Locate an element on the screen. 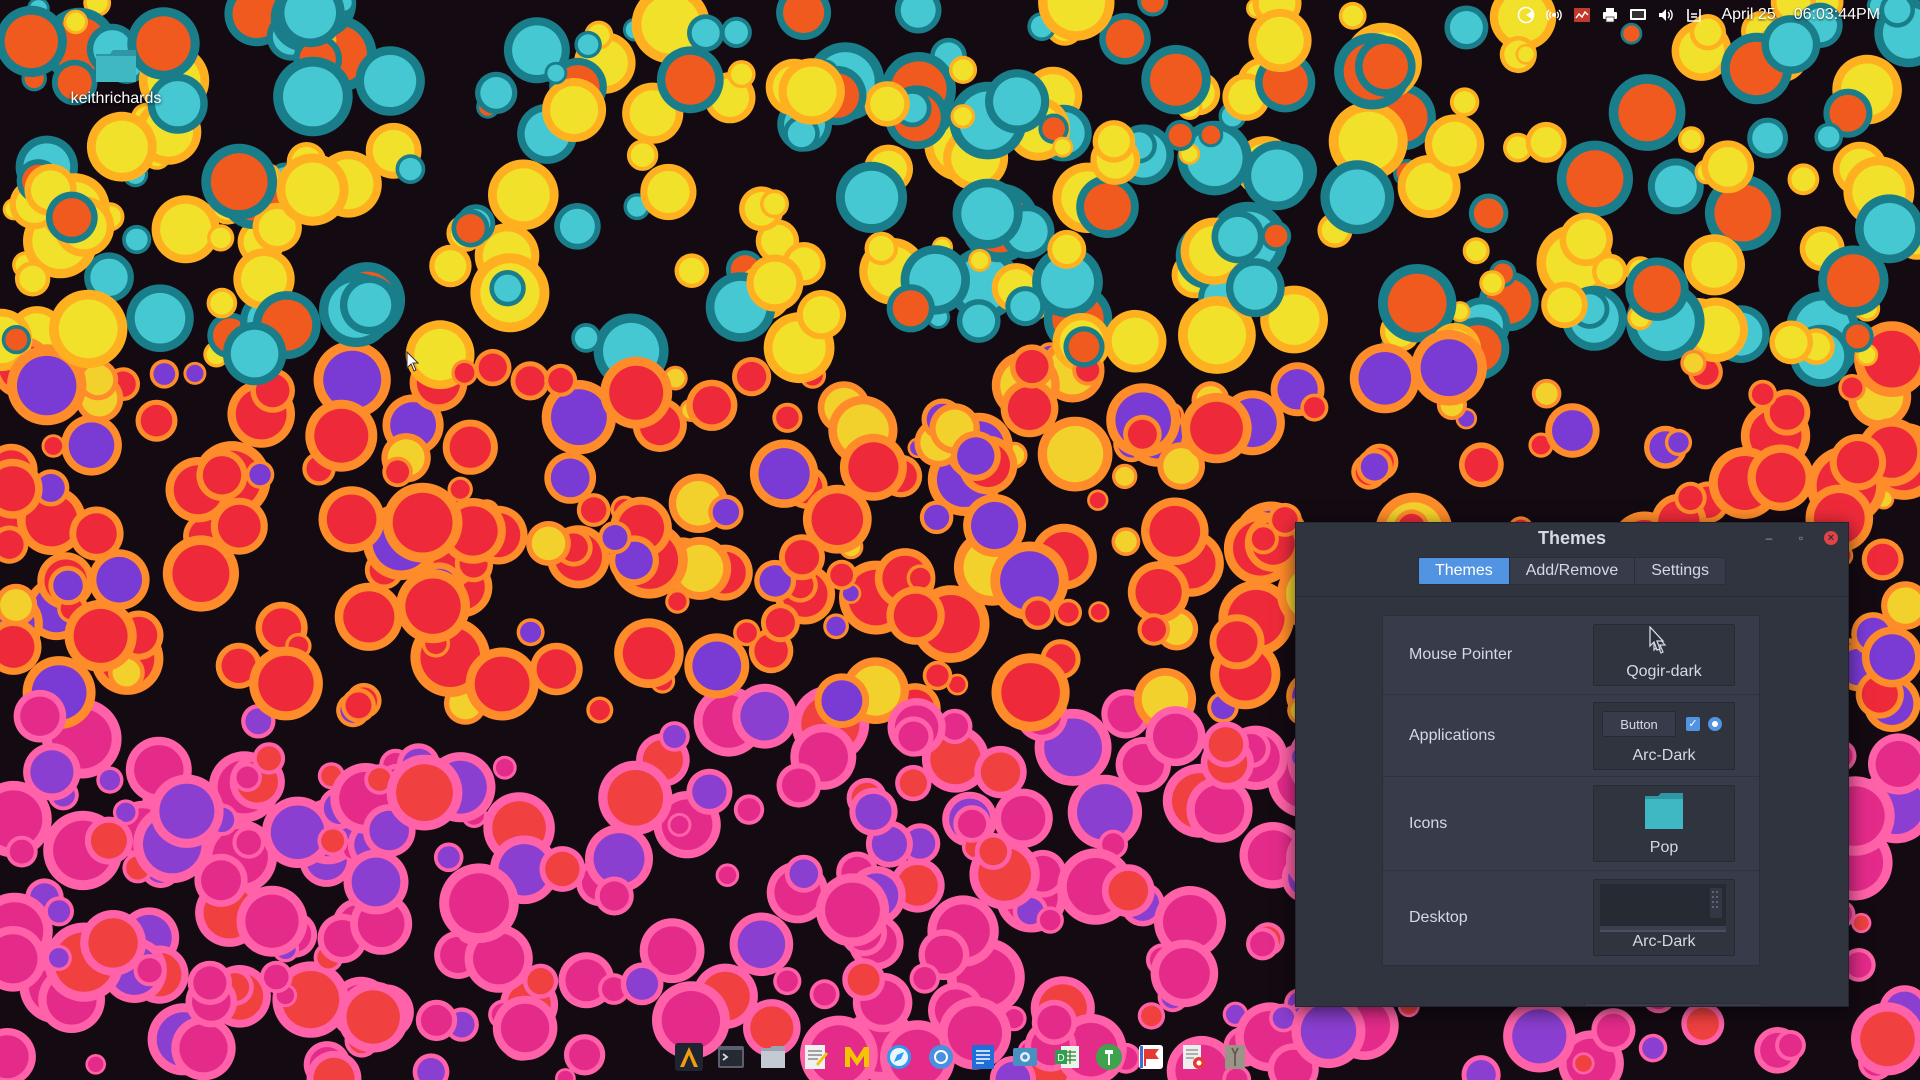 The width and height of the screenshot is (1920, 1080). cpu-monitor-icon is located at coordinates (1582, 15).